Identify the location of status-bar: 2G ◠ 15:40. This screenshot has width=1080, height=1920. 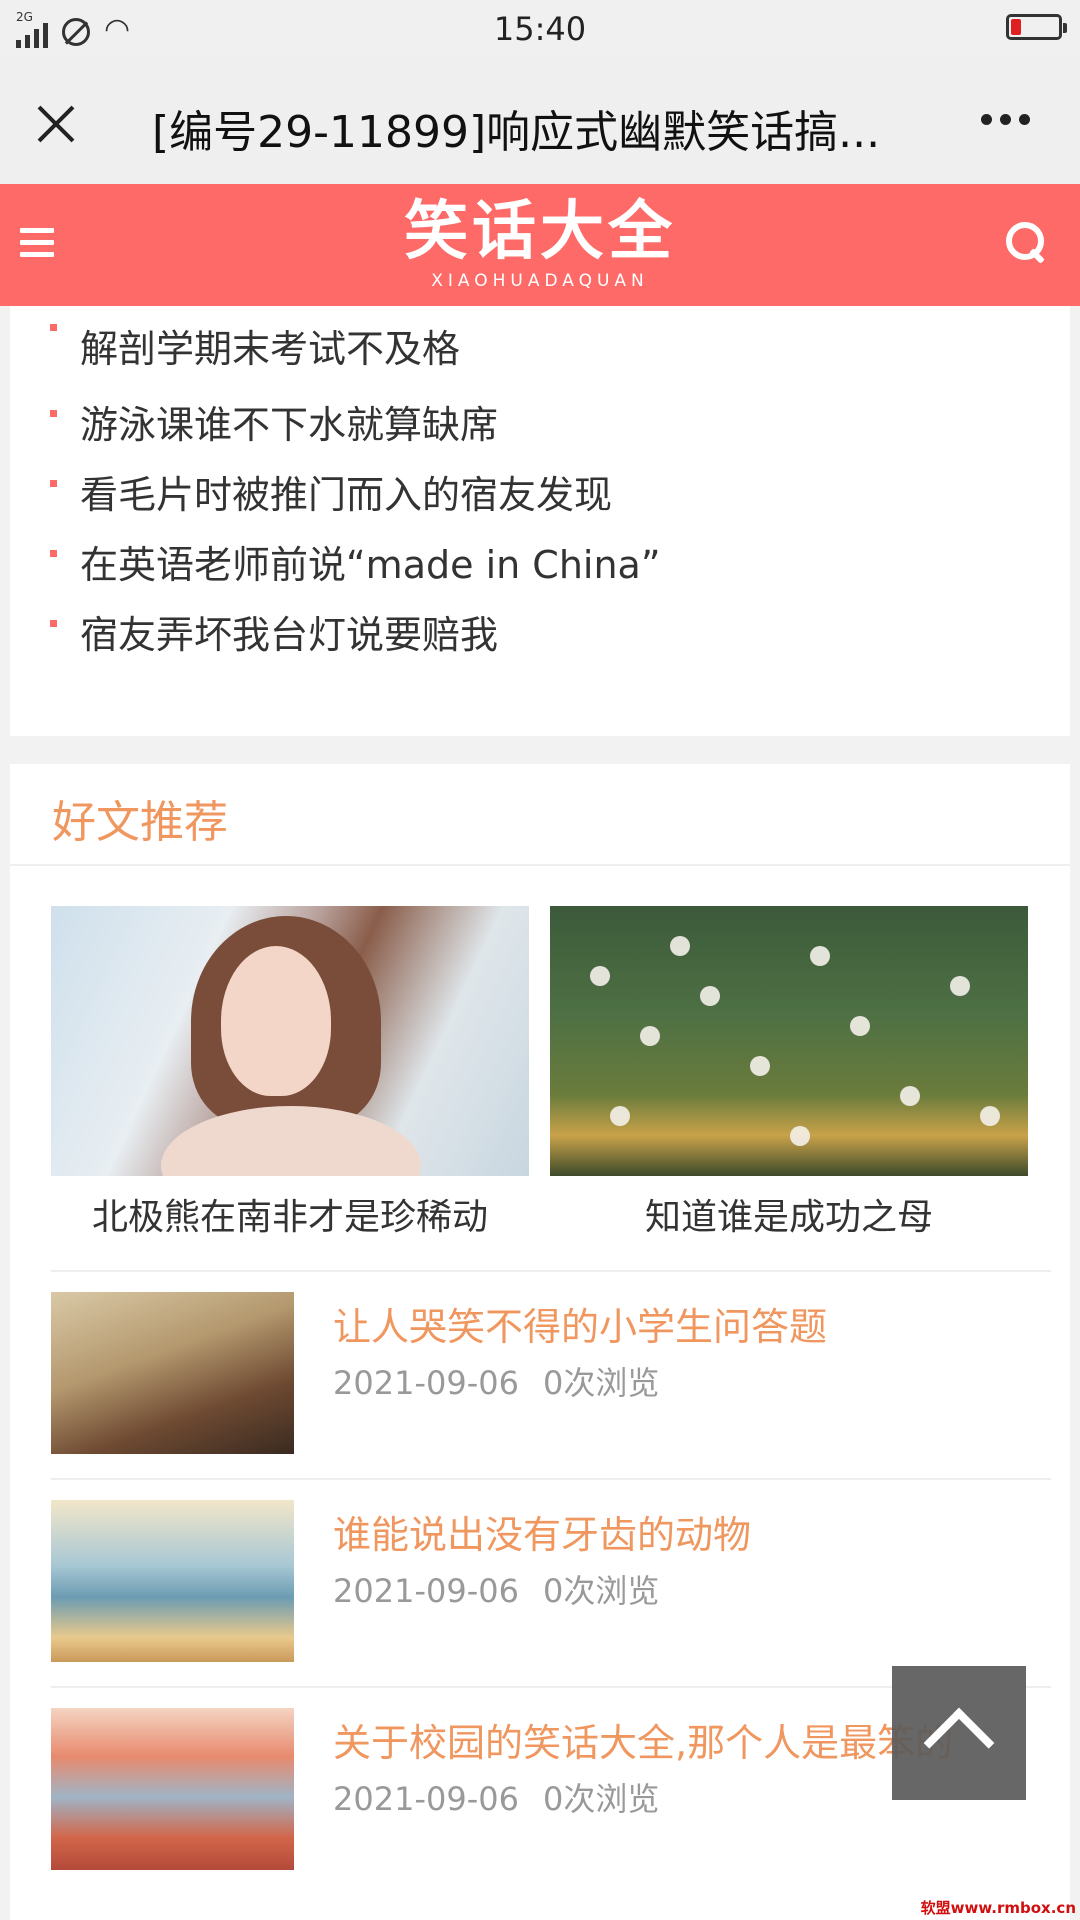
(540, 29).